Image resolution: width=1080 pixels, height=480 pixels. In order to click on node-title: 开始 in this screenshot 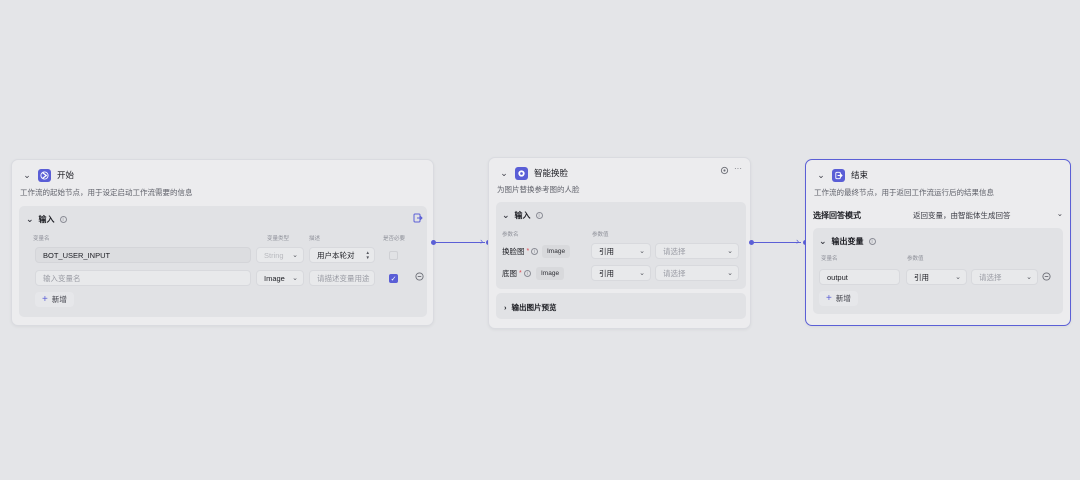, I will do `click(66, 175)`.